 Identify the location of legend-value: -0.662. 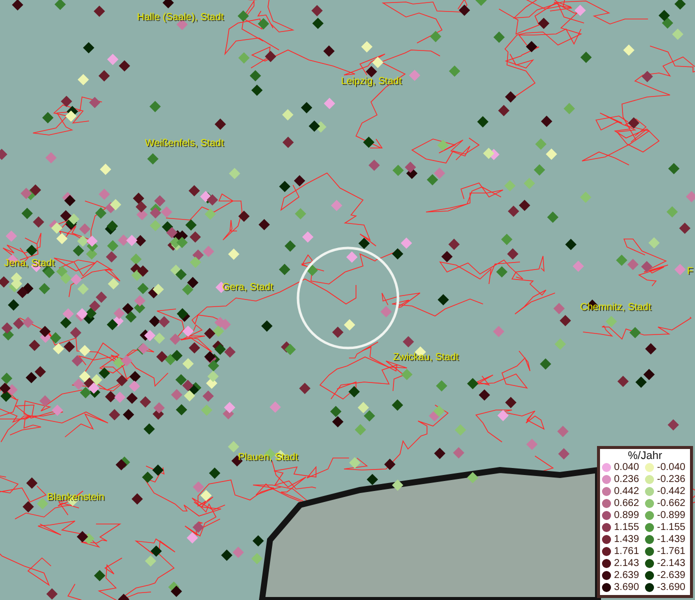
(671, 503).